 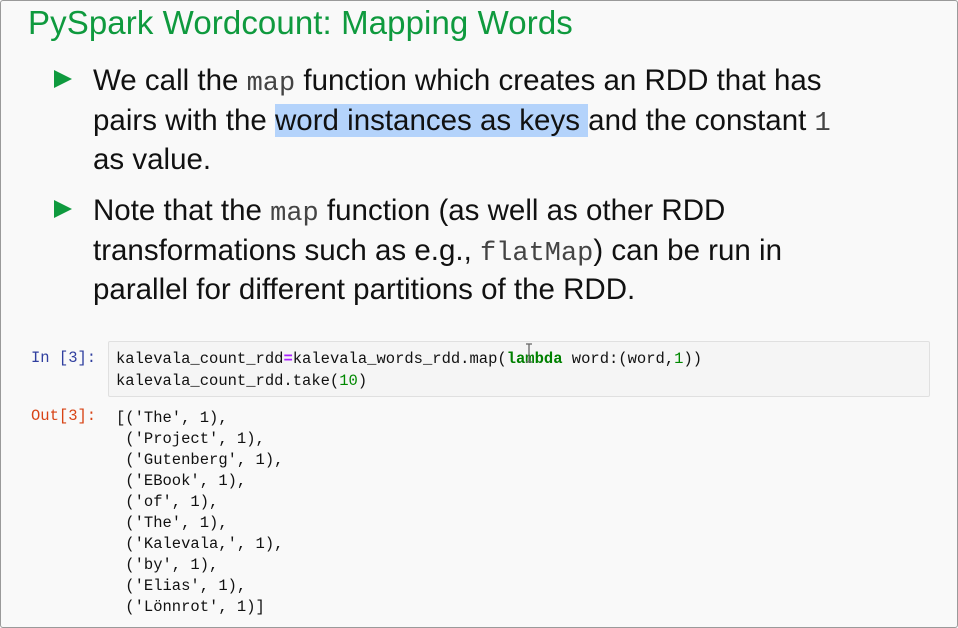 I want to click on text-cursor-icon, so click(x=529, y=353).